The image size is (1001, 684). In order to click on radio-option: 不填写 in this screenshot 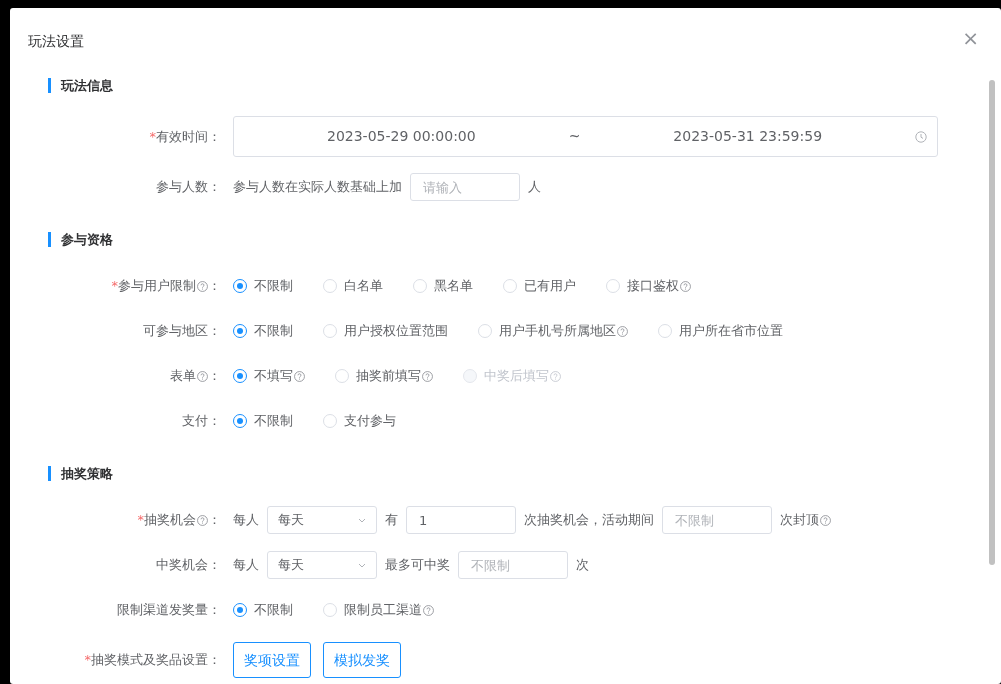, I will do `click(269, 376)`.